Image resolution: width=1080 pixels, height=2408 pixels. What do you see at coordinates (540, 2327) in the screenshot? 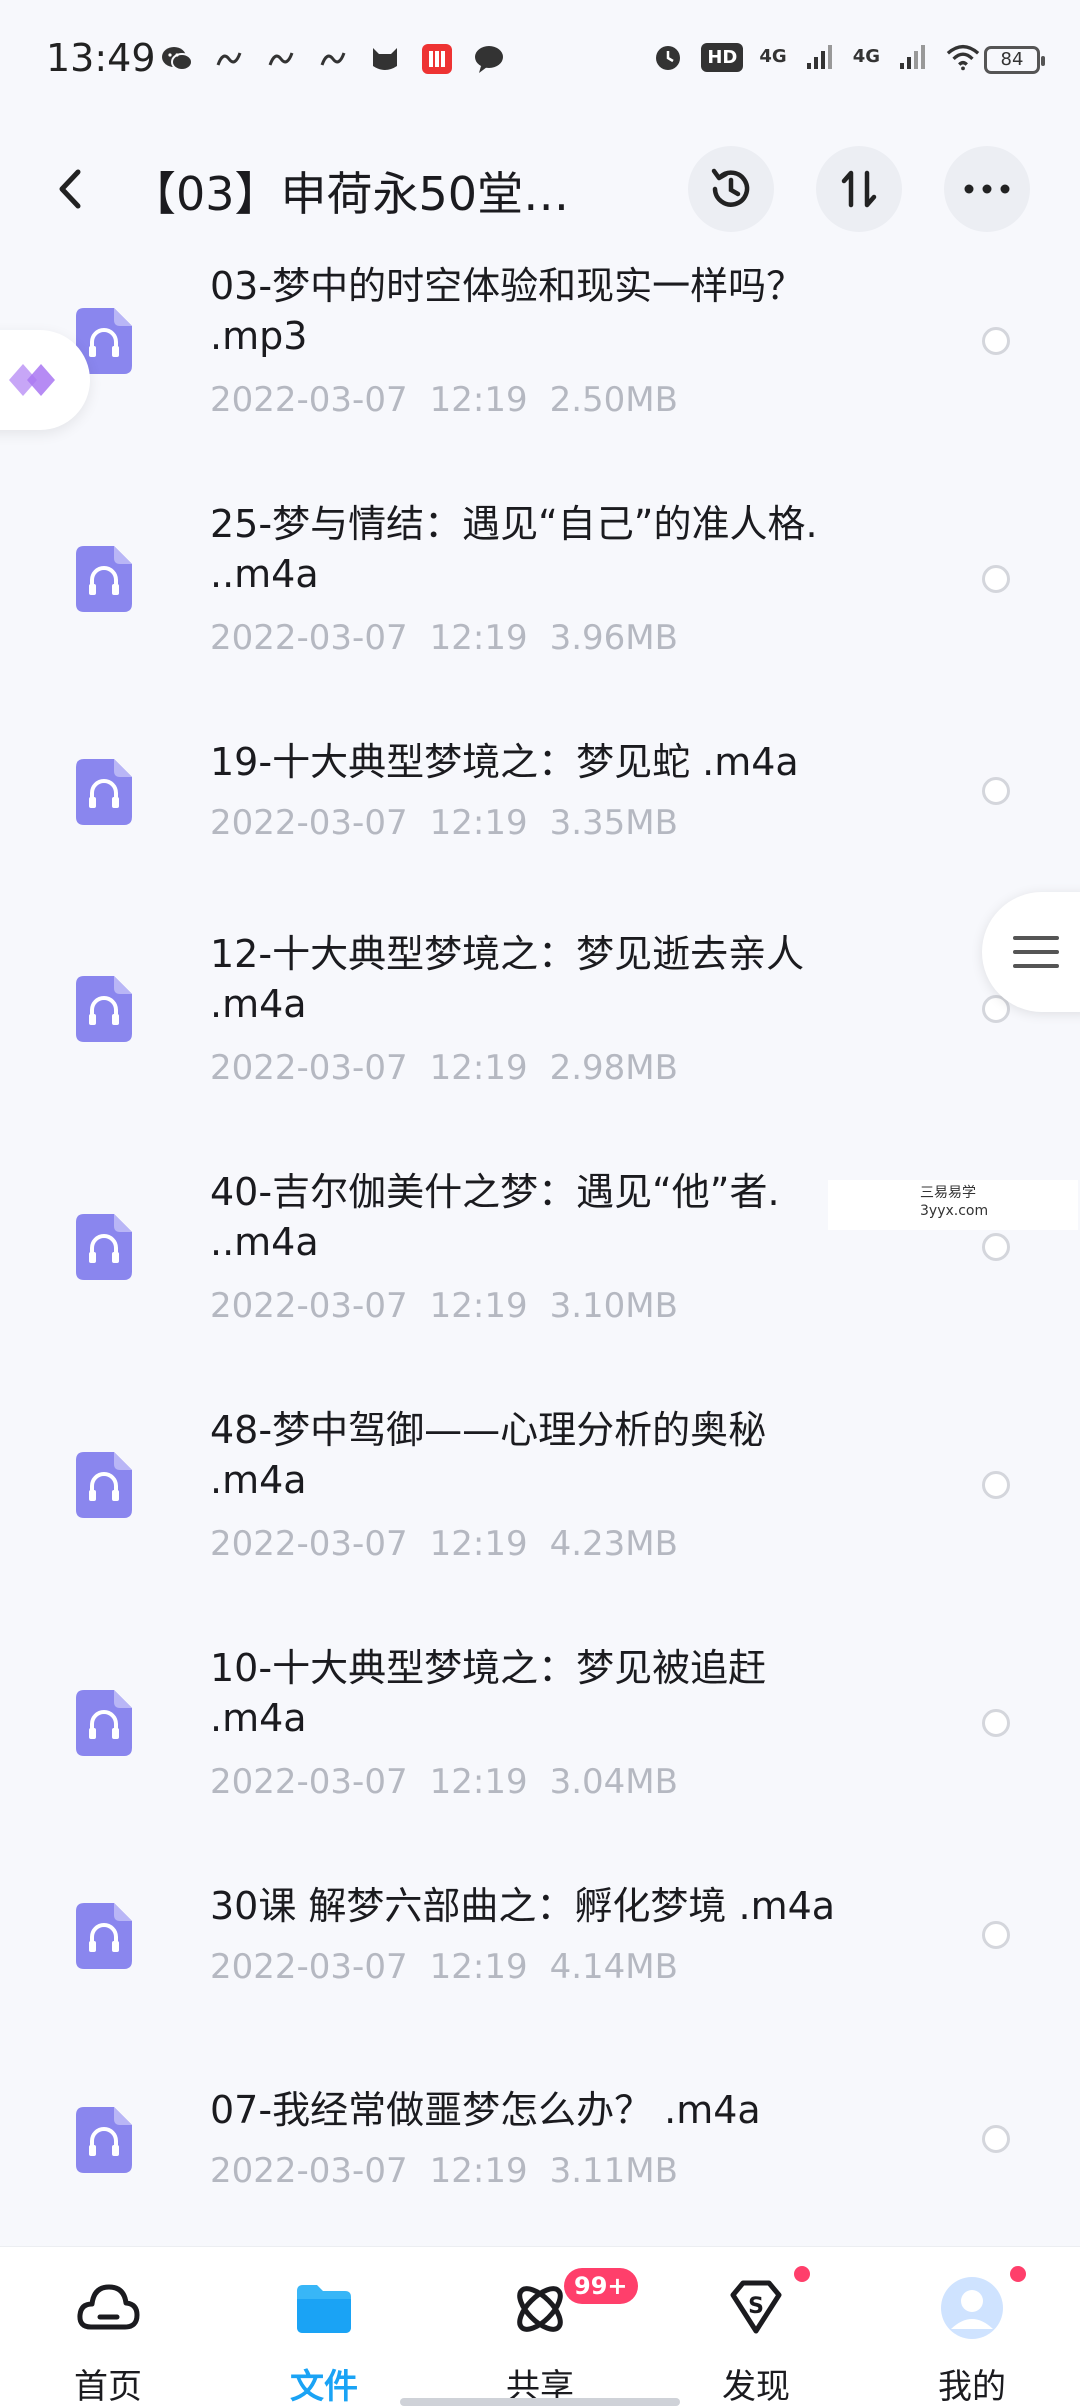
I see `bottom-nav: 首页 文件 共享 S 发现 我的` at bounding box center [540, 2327].